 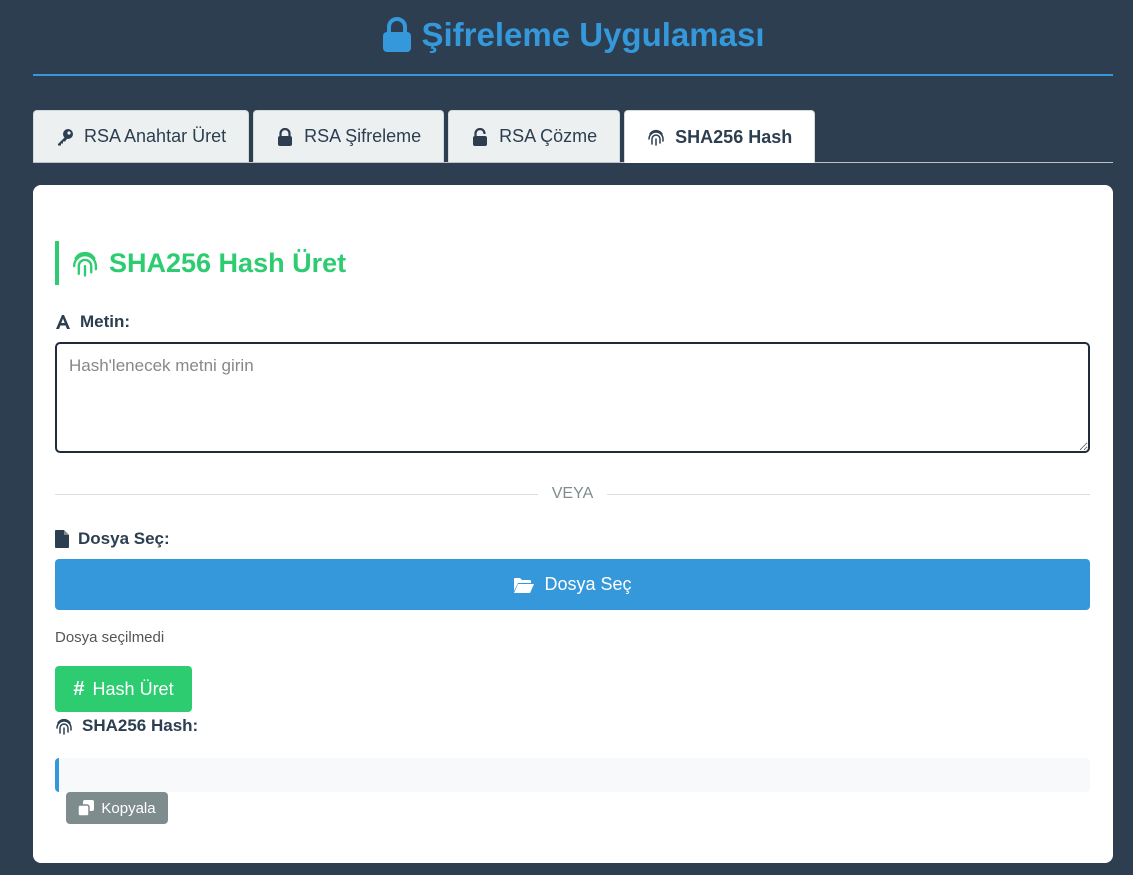 I want to click on text-label: Metin:, so click(x=92, y=322).